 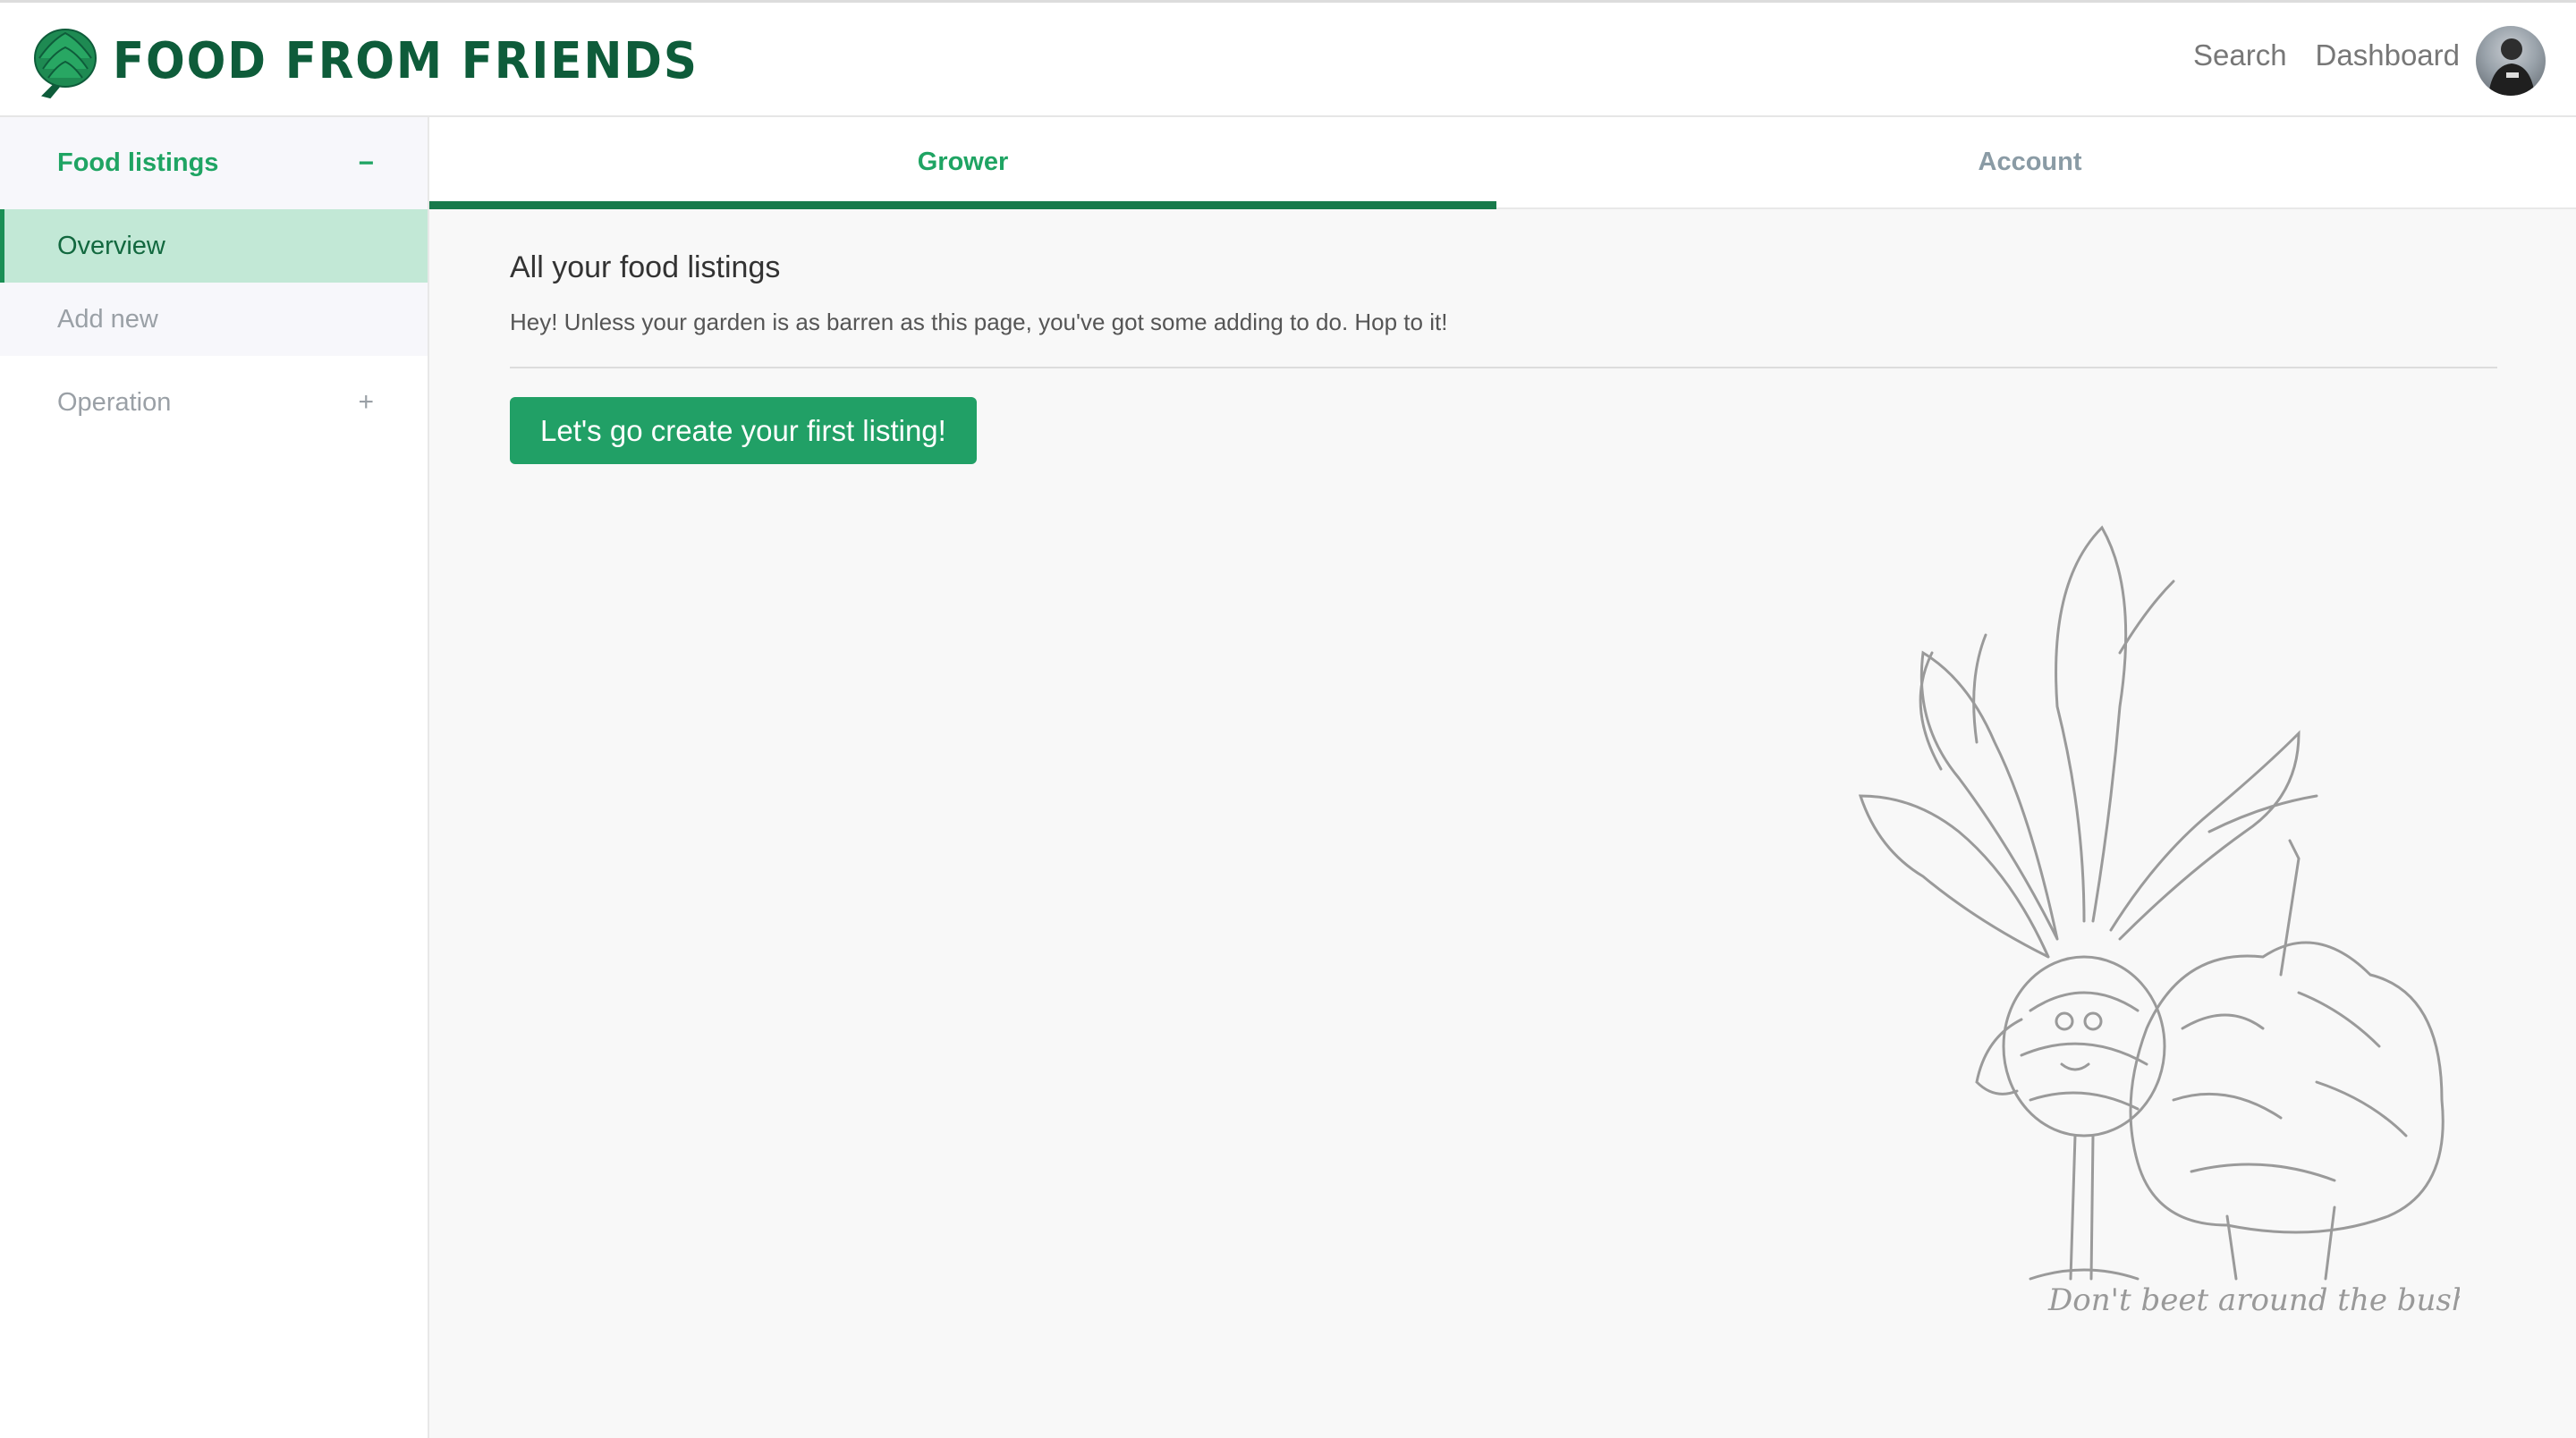 What do you see at coordinates (214, 319) in the screenshot?
I see `sidebar-item-add-new: Add new` at bounding box center [214, 319].